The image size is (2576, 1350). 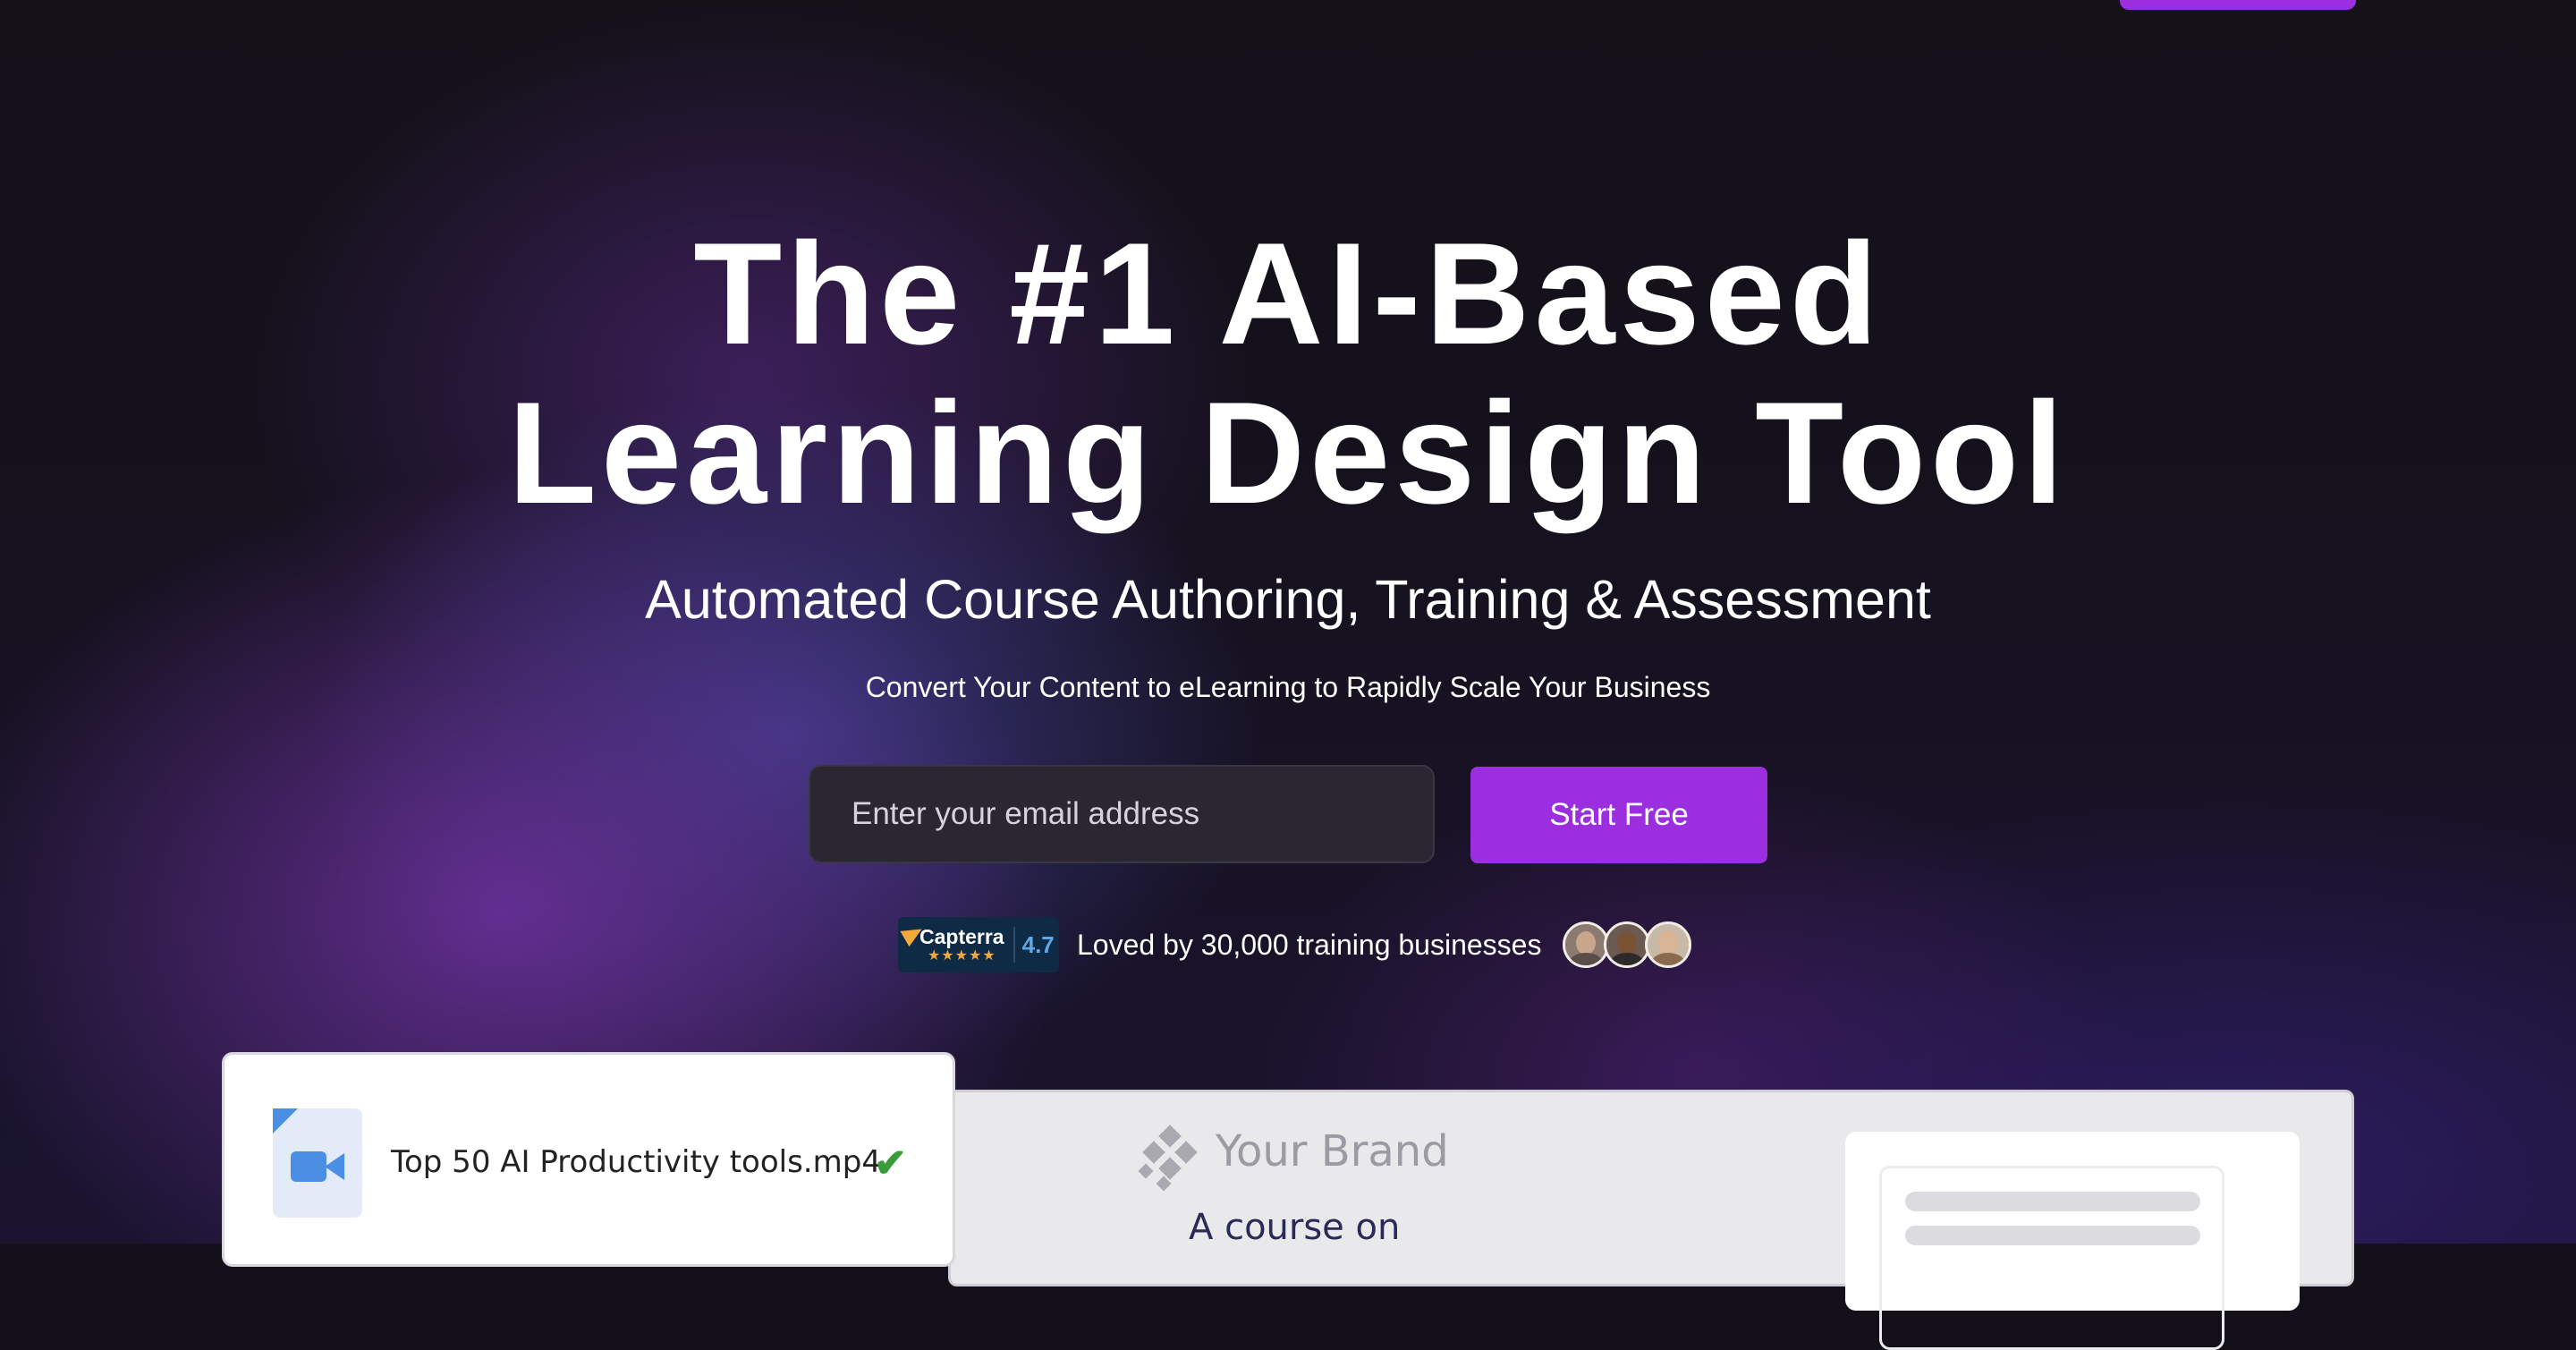 I want to click on video-file-icon, so click(x=317, y=1163).